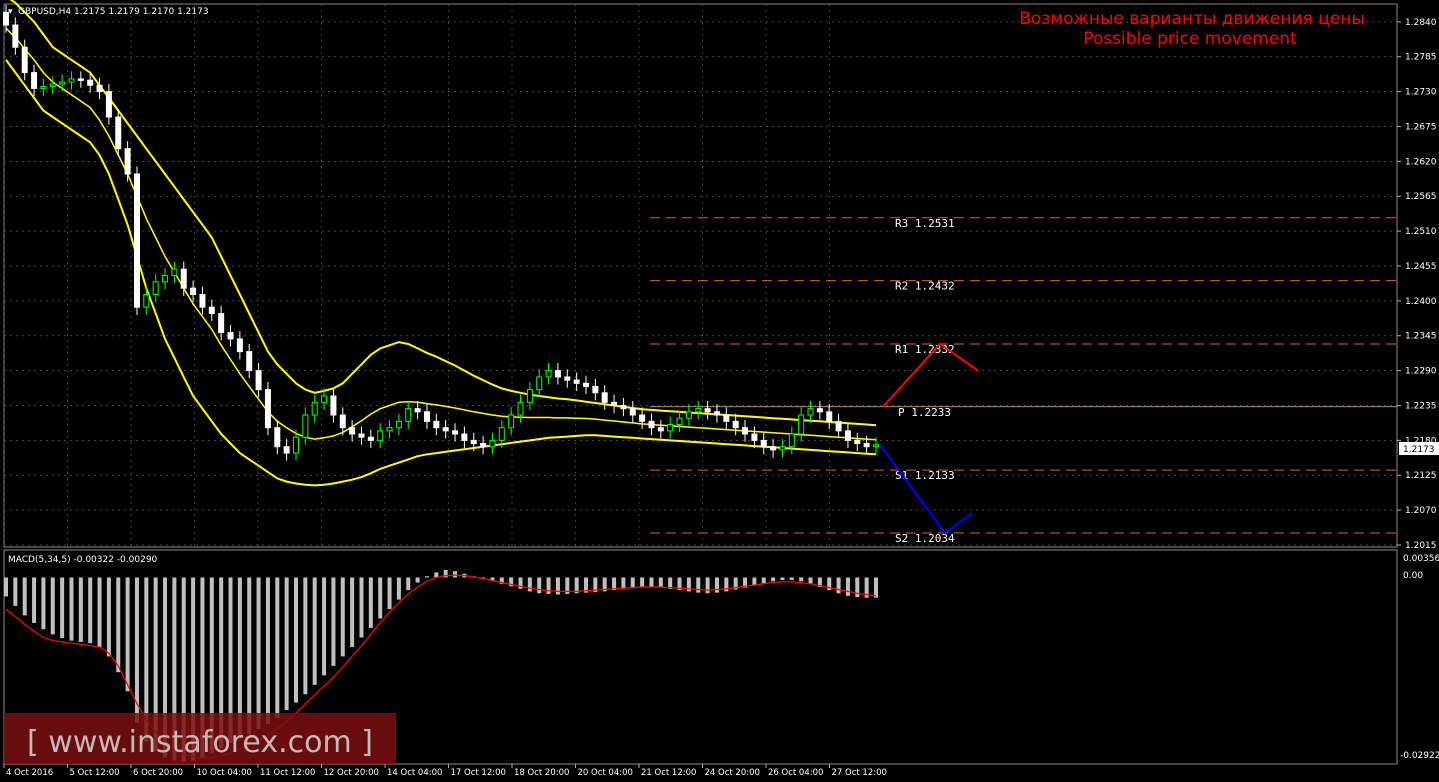  Describe the element at coordinates (1421, 267) in the screenshot. I see `price-tick-label: 1.2455` at that location.